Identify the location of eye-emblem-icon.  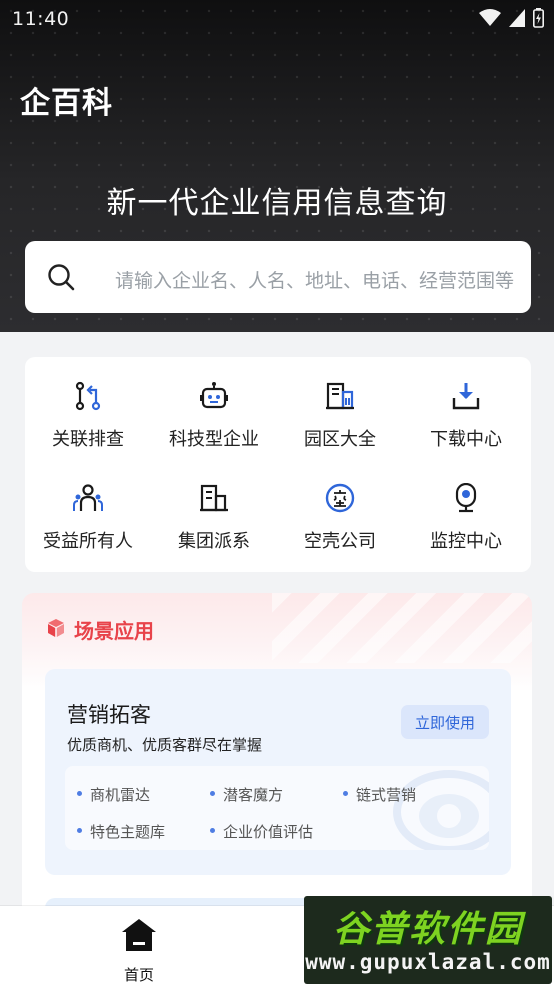
(434, 808).